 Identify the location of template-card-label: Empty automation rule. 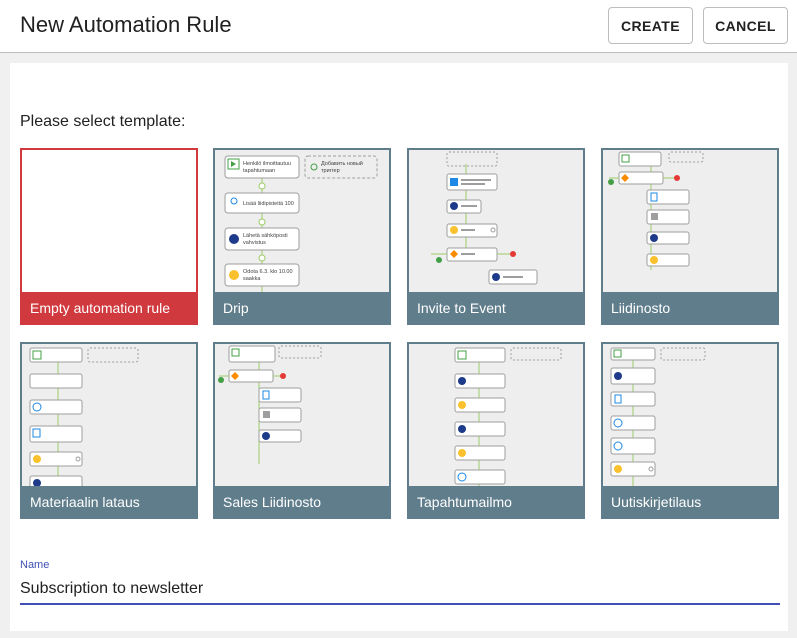
(100, 308).